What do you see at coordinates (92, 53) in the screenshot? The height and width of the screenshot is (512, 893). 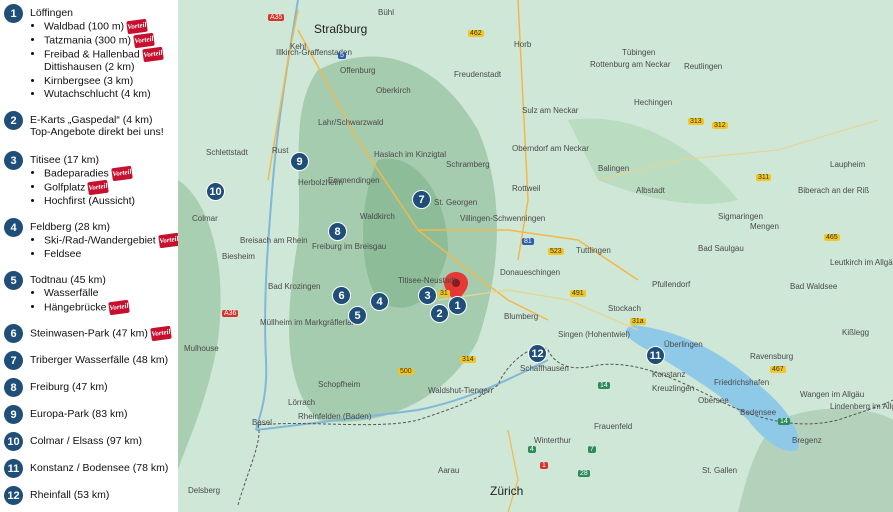 I see `legend-subitem-text: Freibad & Hallenbad` at bounding box center [92, 53].